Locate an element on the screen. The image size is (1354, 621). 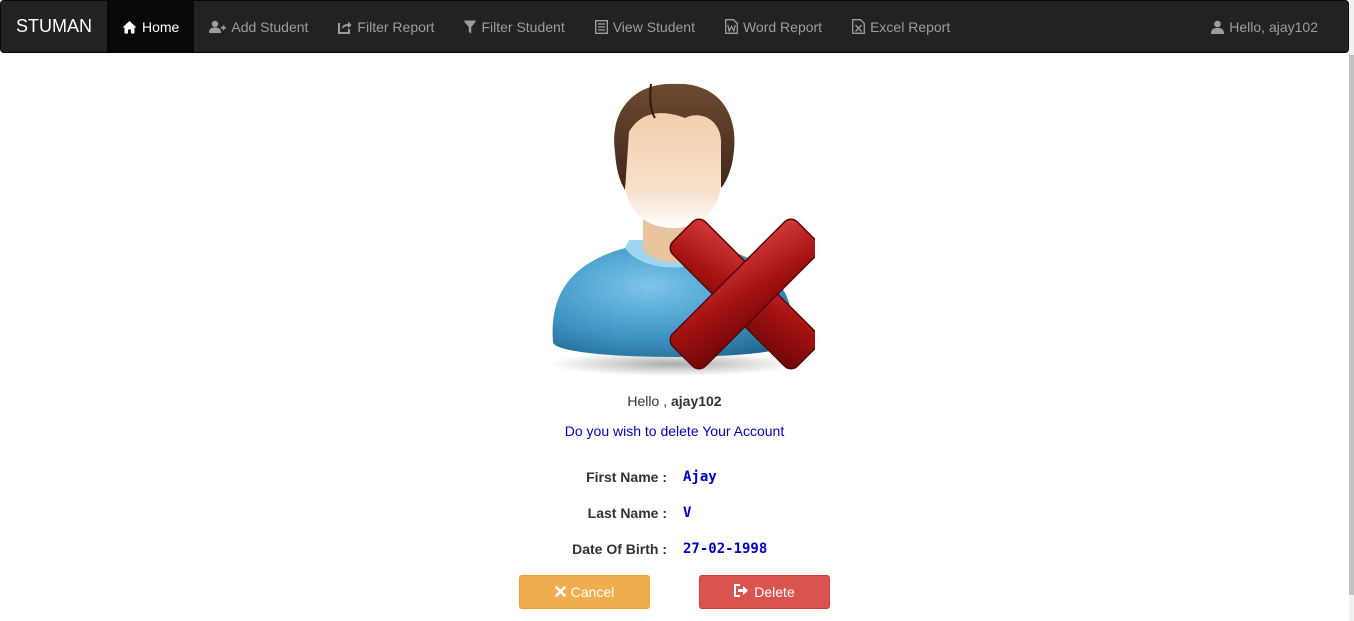
cancel-button: Cancel is located at coordinates (584, 592).